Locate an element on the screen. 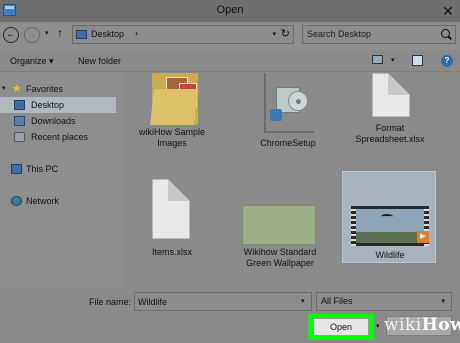 Image resolution: width=460 pixels, height=343 pixels. address-bar: Desktop › ▾ ↻ is located at coordinates (183, 34).